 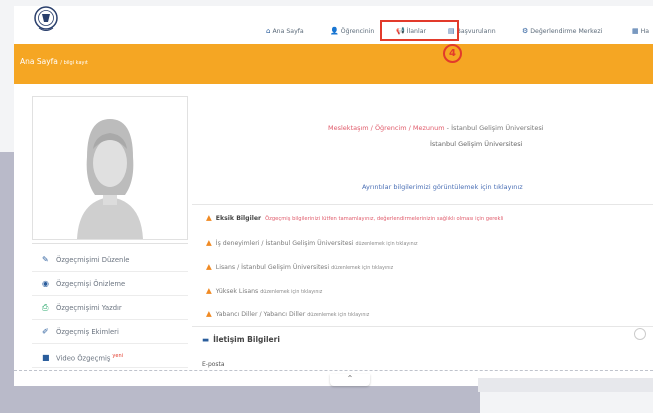 I want to click on eye-icon: ◉, so click(x=45, y=283).